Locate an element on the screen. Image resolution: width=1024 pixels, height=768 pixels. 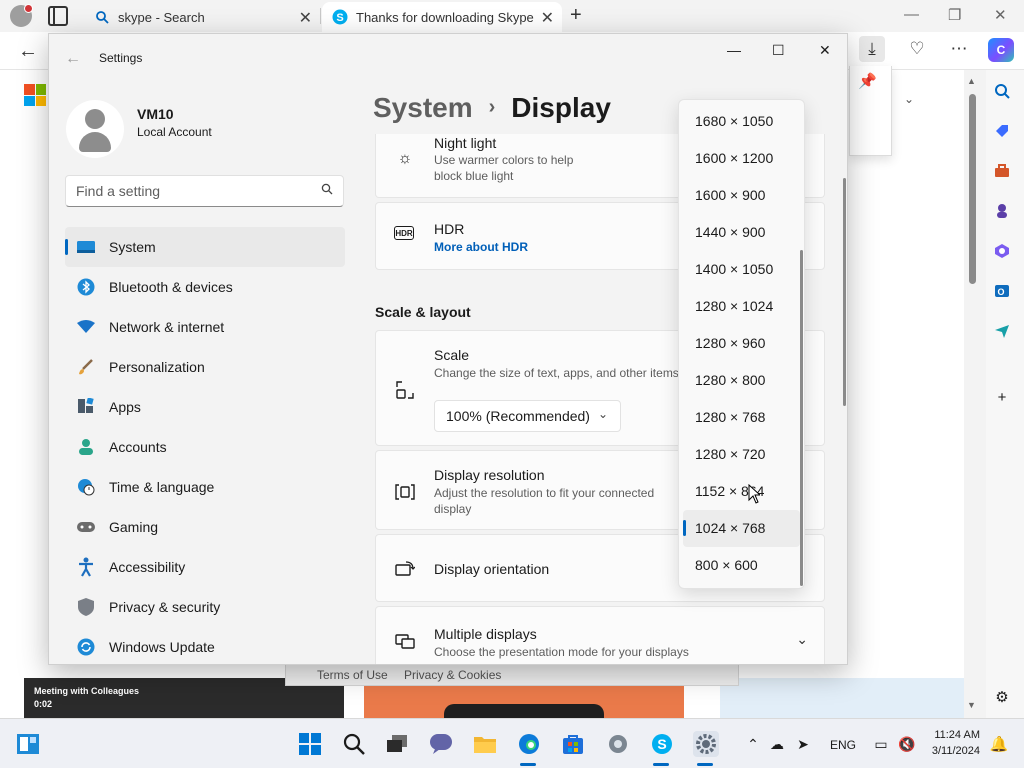
sidebar-settings-icon: ⚙ is located at coordinates (1002, 697).